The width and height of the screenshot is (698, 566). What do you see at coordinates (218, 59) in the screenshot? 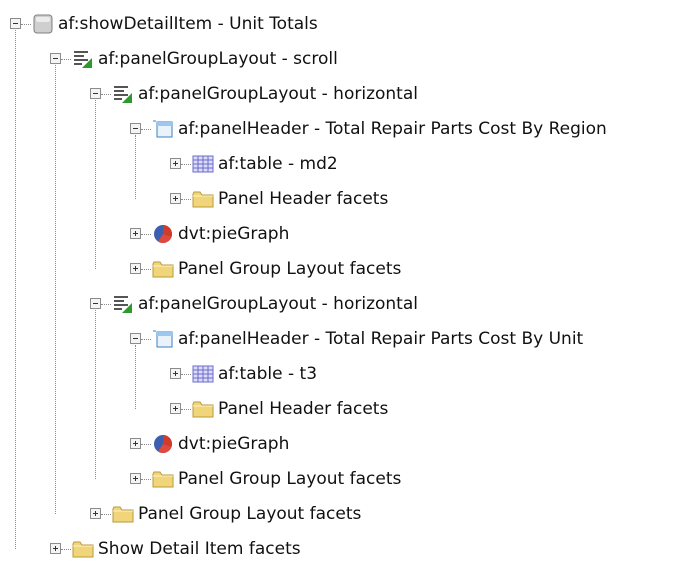
I see `tree-node-label: af:panelGroupLayout - scroll` at bounding box center [218, 59].